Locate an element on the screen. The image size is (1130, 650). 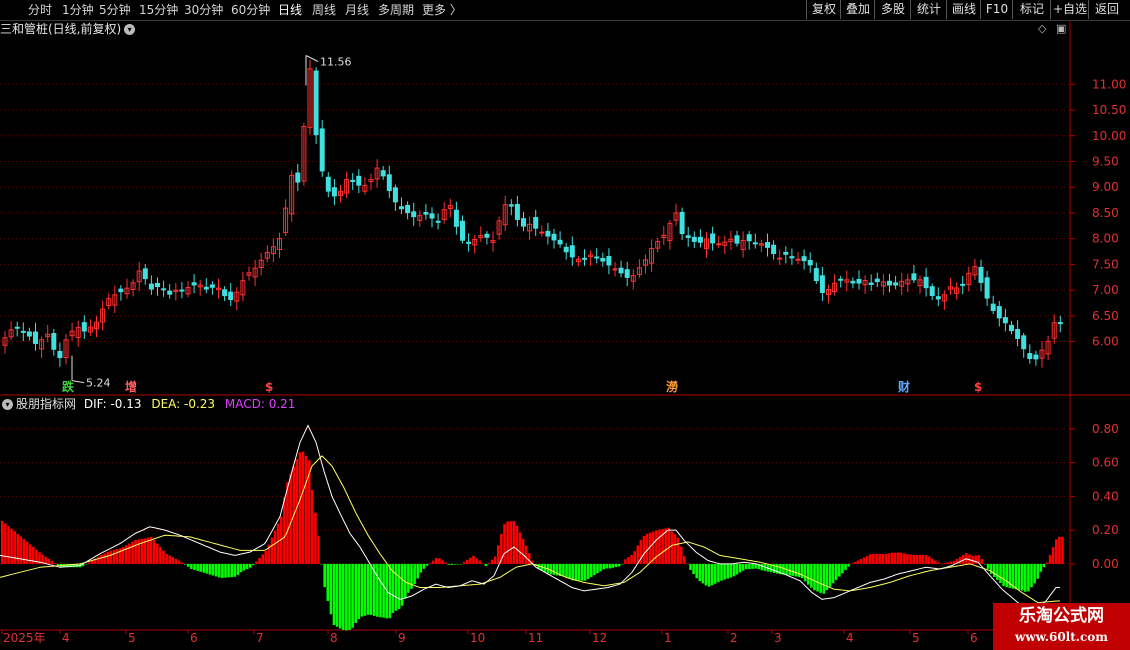
panel-toggle-icon: ▣ is located at coordinates (1061, 28).